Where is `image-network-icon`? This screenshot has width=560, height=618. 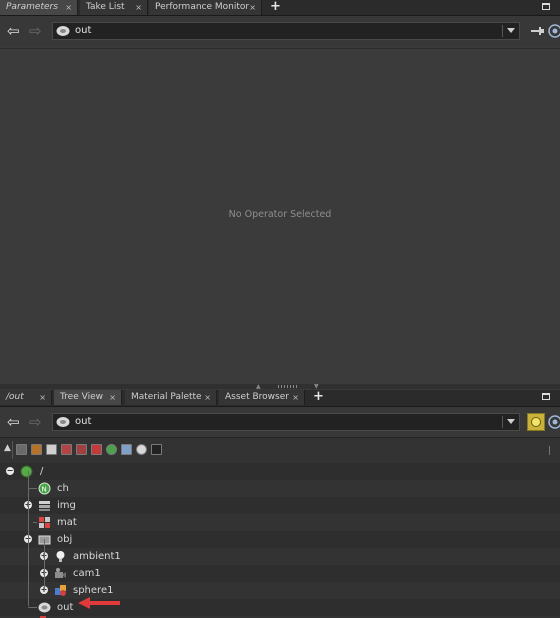
image-network-icon is located at coordinates (44, 506).